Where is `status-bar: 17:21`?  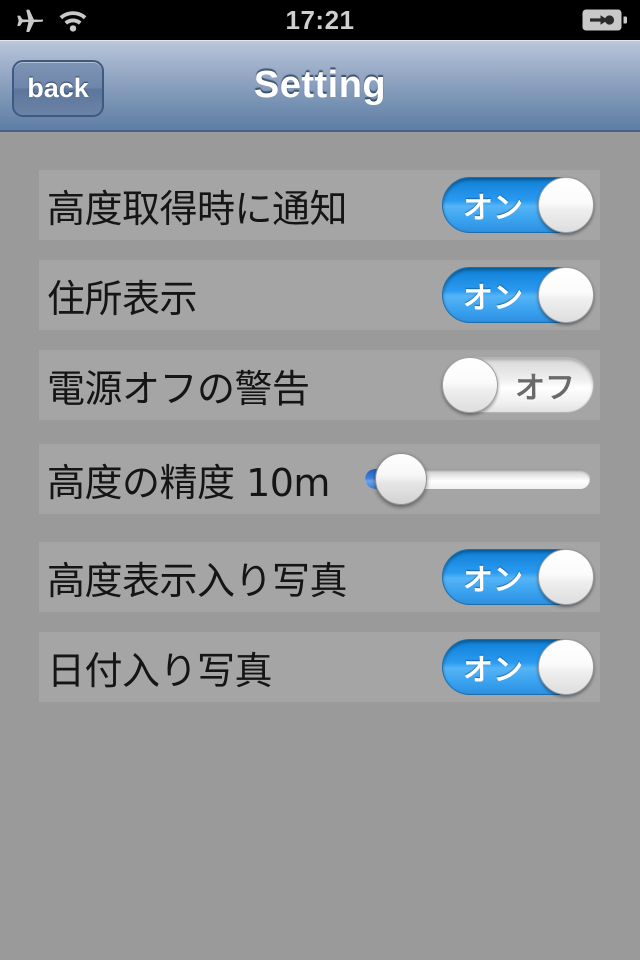 status-bar: 17:21 is located at coordinates (320, 20).